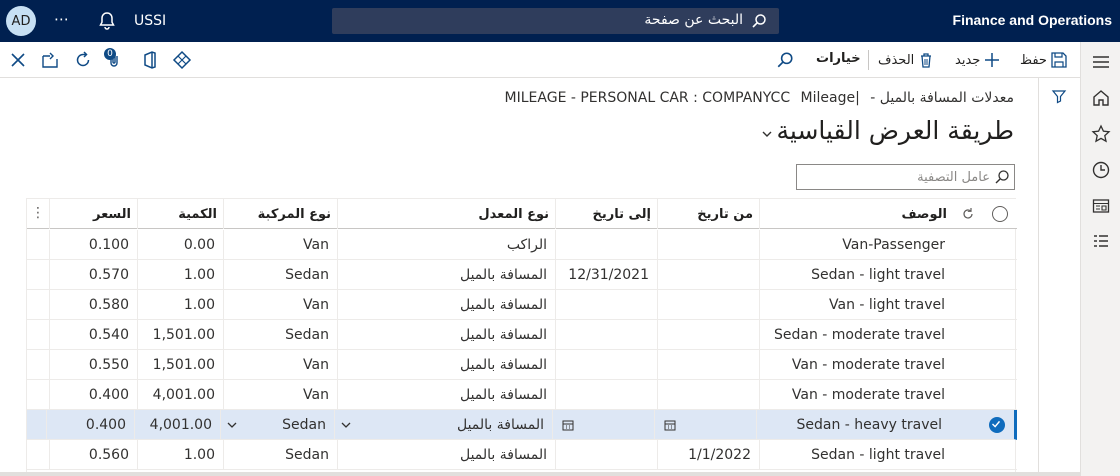 The height and width of the screenshot is (476, 1120). Describe the element at coordinates (978, 60) in the screenshot. I see `new-button: جديد` at that location.